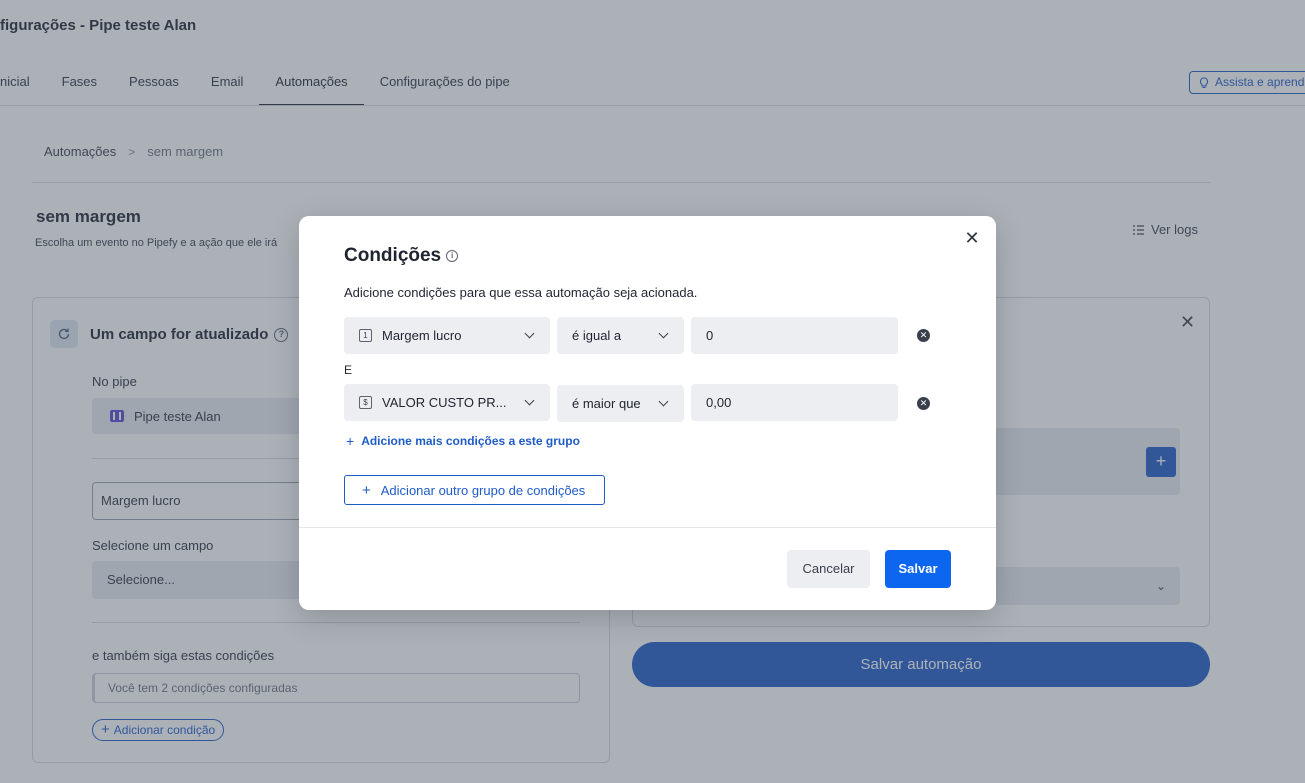  I want to click on modal-title: Condições i, so click(401, 256).